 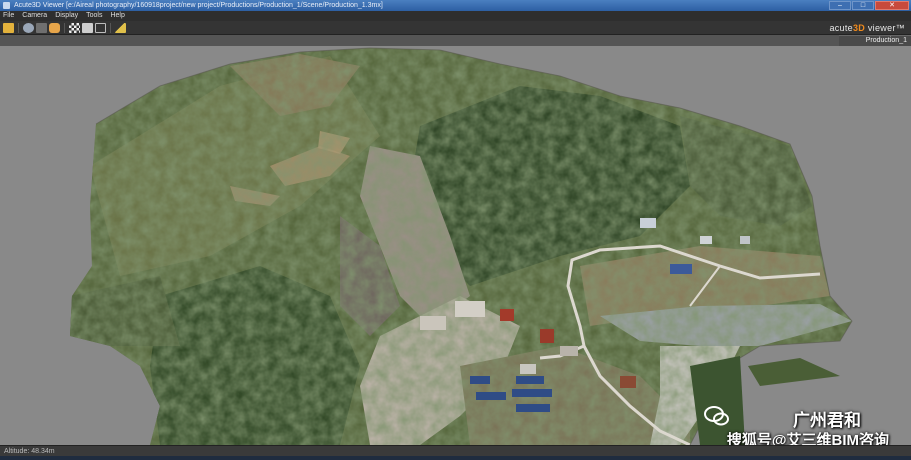 What do you see at coordinates (29, 451) in the screenshot?
I see `altitude-readout: Altitude: 48.34m` at bounding box center [29, 451].